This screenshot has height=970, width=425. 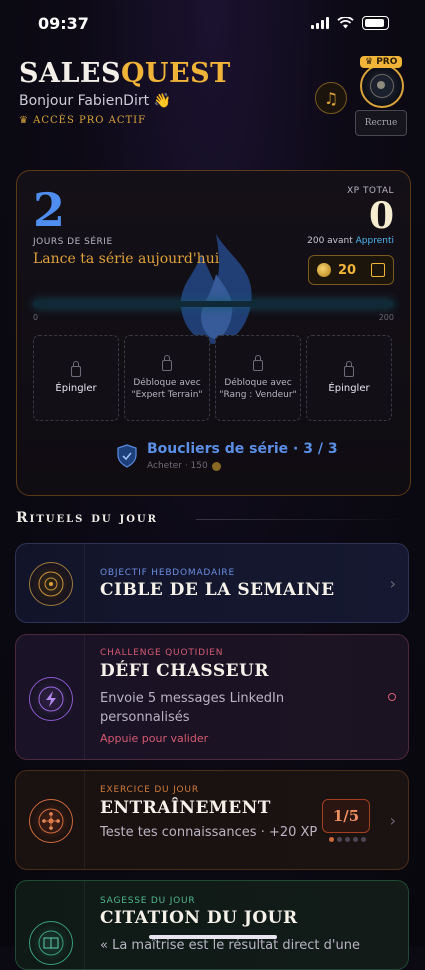 I want to click on network-icon, so click(x=51, y=821).